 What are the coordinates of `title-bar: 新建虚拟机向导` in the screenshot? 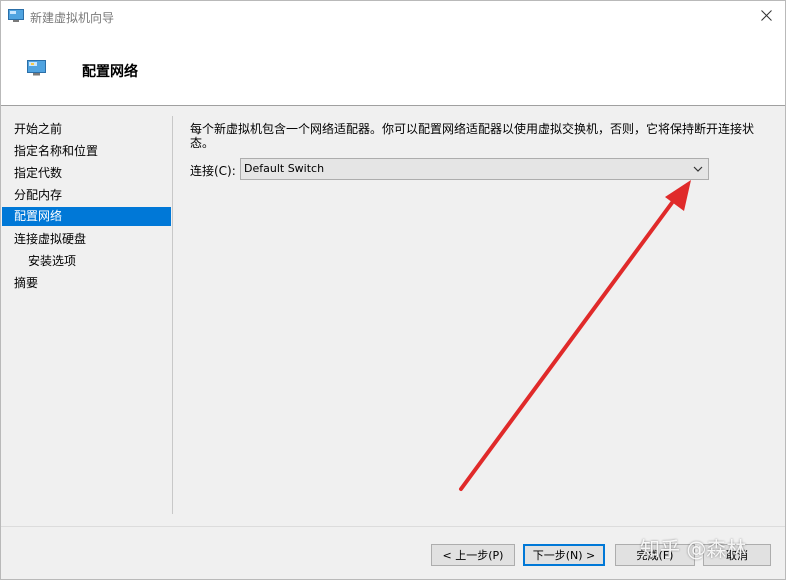 It's located at (393, 16).